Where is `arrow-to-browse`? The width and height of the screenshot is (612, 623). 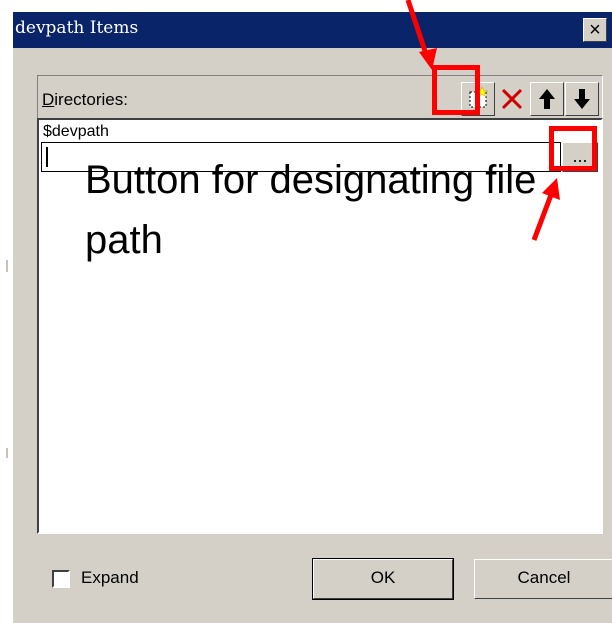
arrow-to-browse is located at coordinates (545, 209).